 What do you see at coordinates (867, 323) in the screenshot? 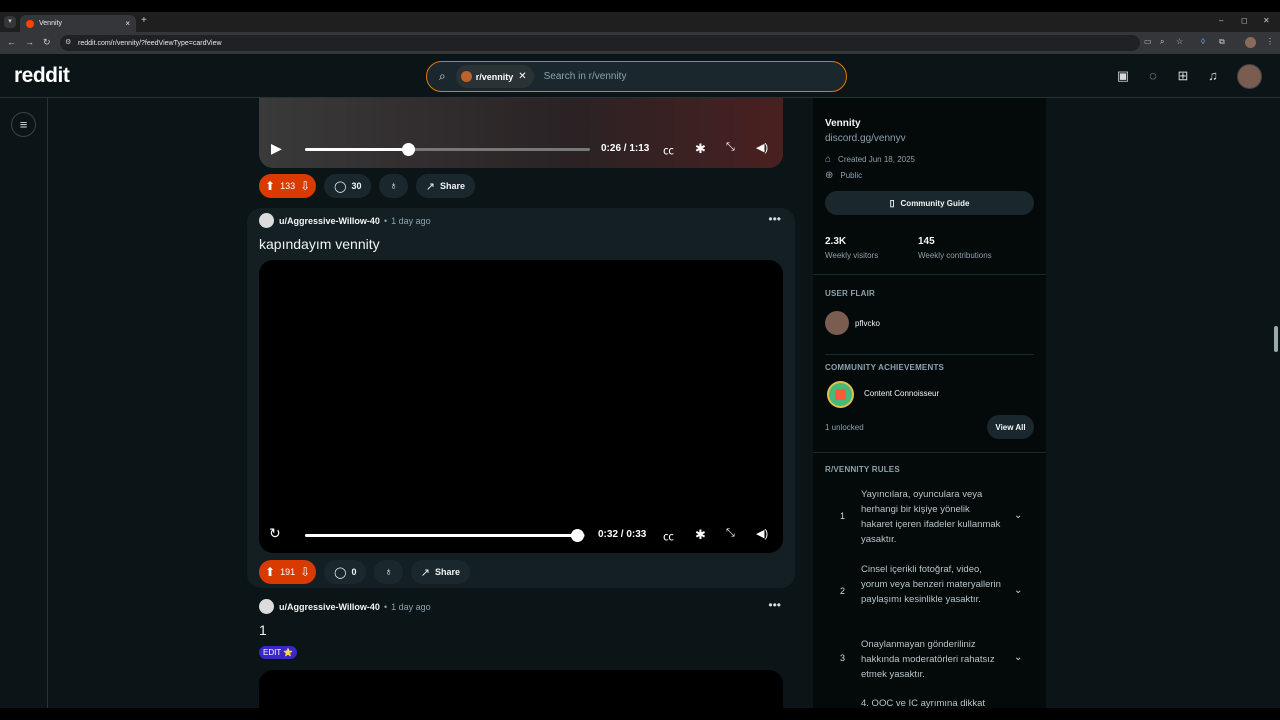
I see `flair-username: pflvcko` at bounding box center [867, 323].